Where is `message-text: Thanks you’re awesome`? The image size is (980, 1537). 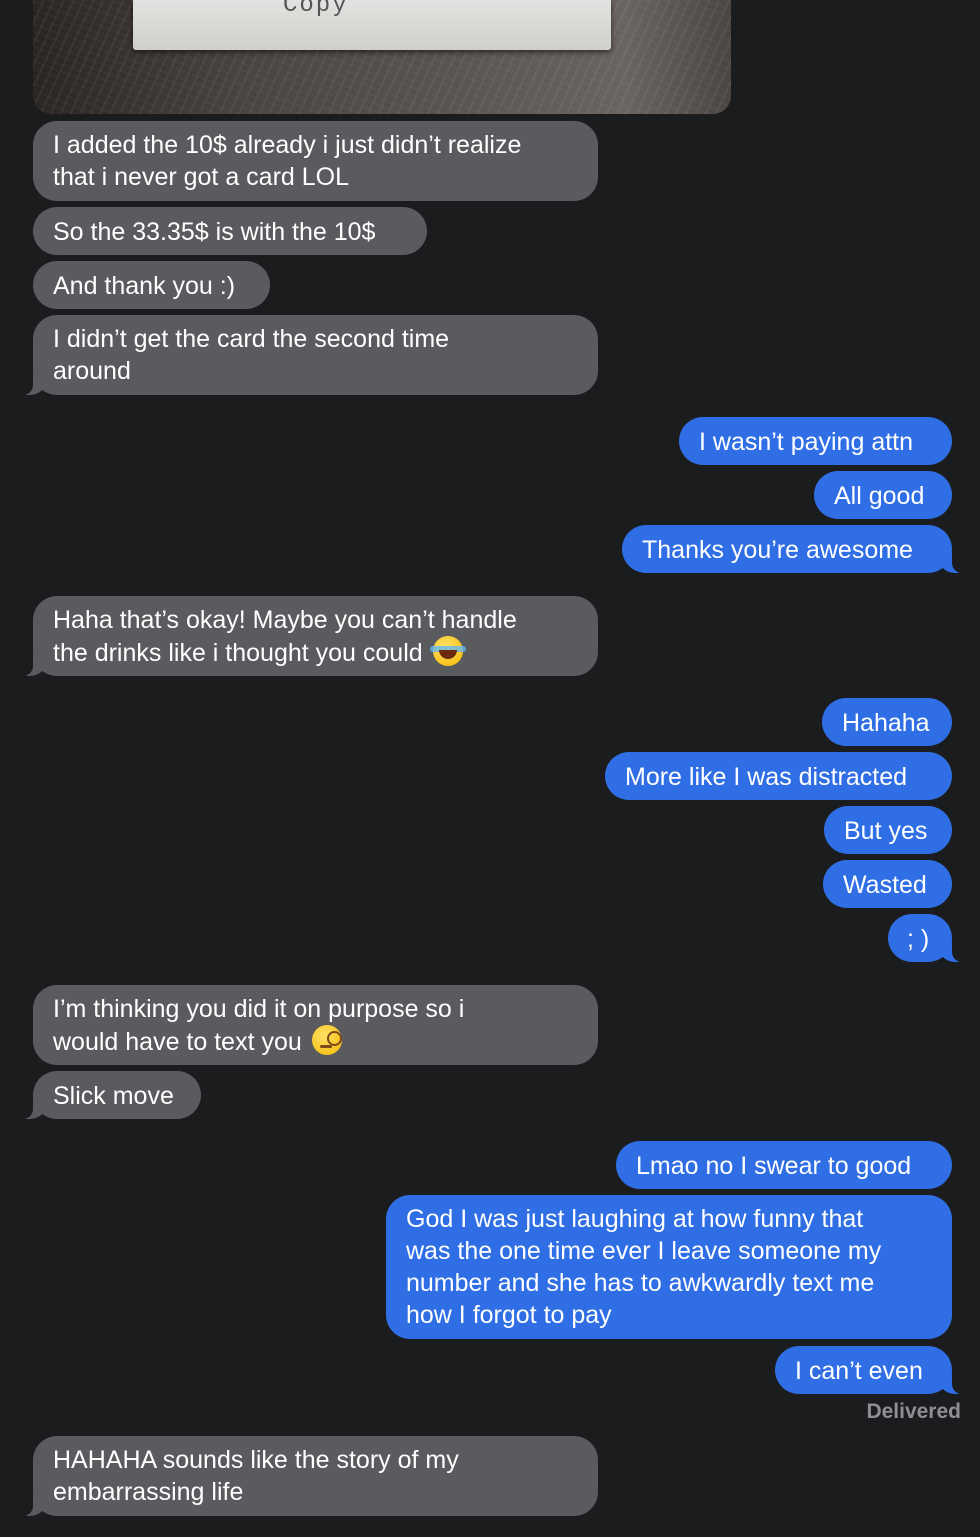 message-text: Thanks you’re awesome is located at coordinates (777, 550).